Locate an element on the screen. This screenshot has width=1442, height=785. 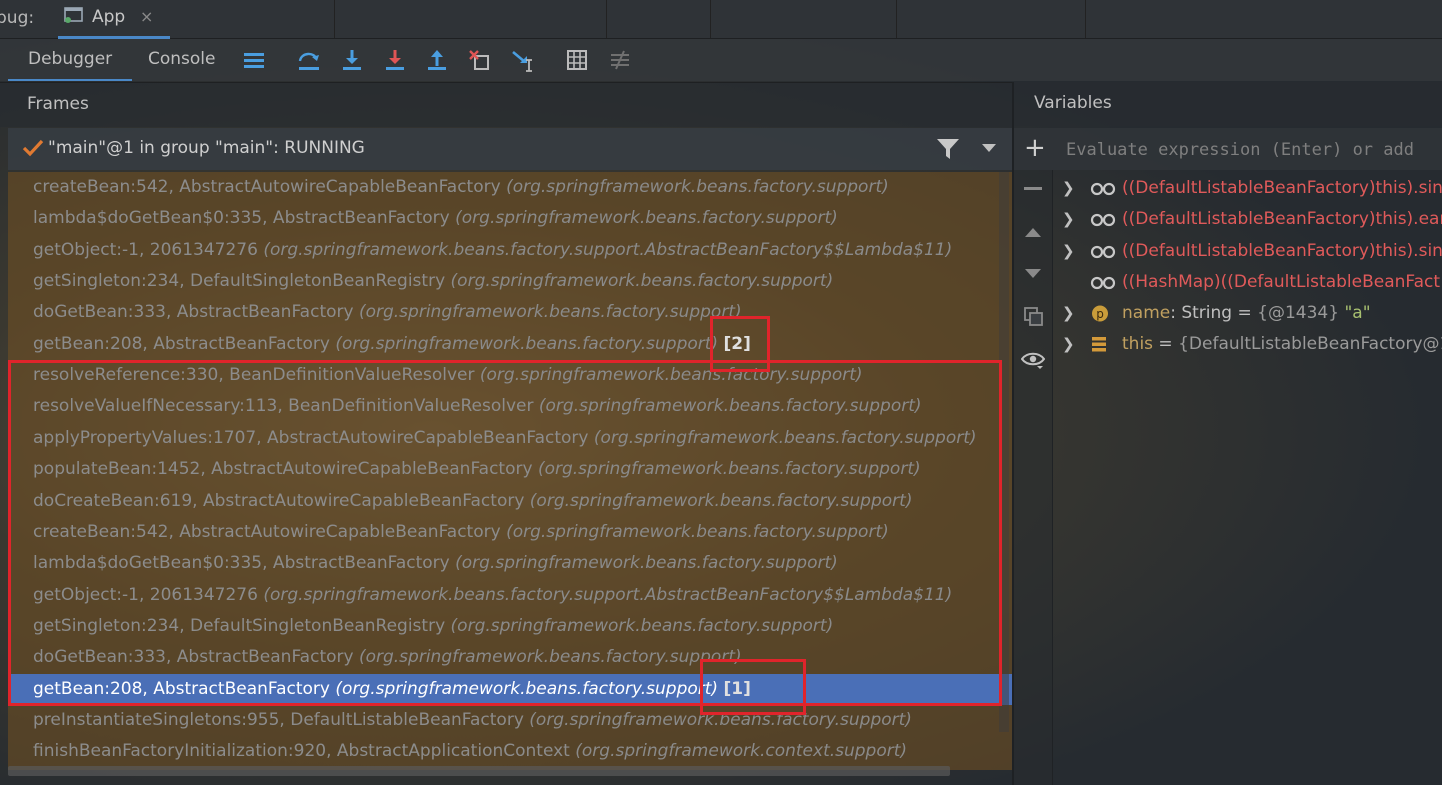
step-out-icon is located at coordinates (437, 60).